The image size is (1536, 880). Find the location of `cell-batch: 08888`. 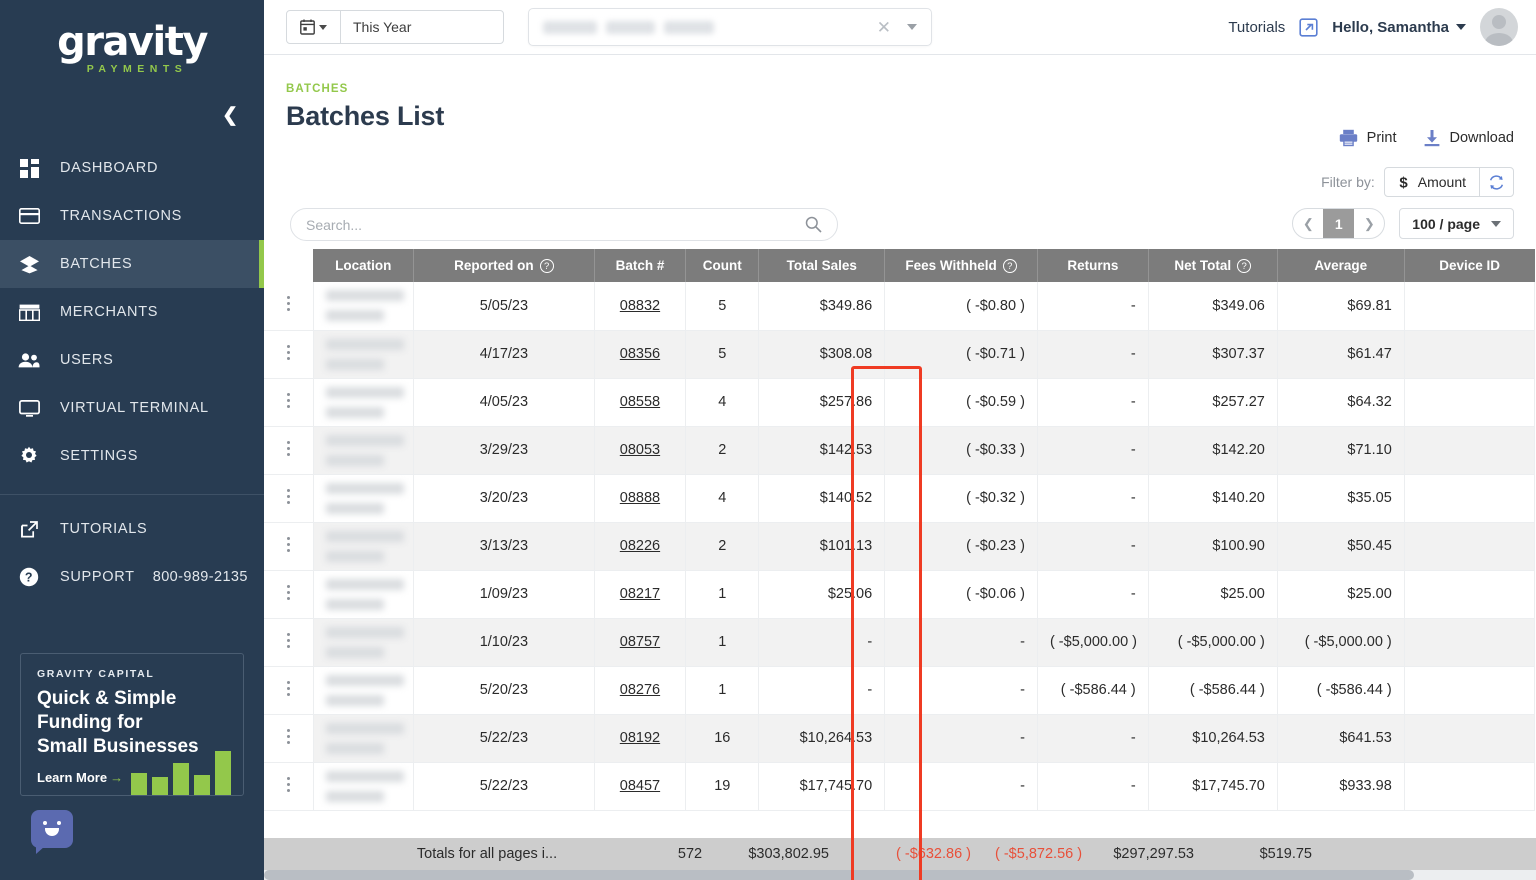

cell-batch: 08888 is located at coordinates (640, 498).